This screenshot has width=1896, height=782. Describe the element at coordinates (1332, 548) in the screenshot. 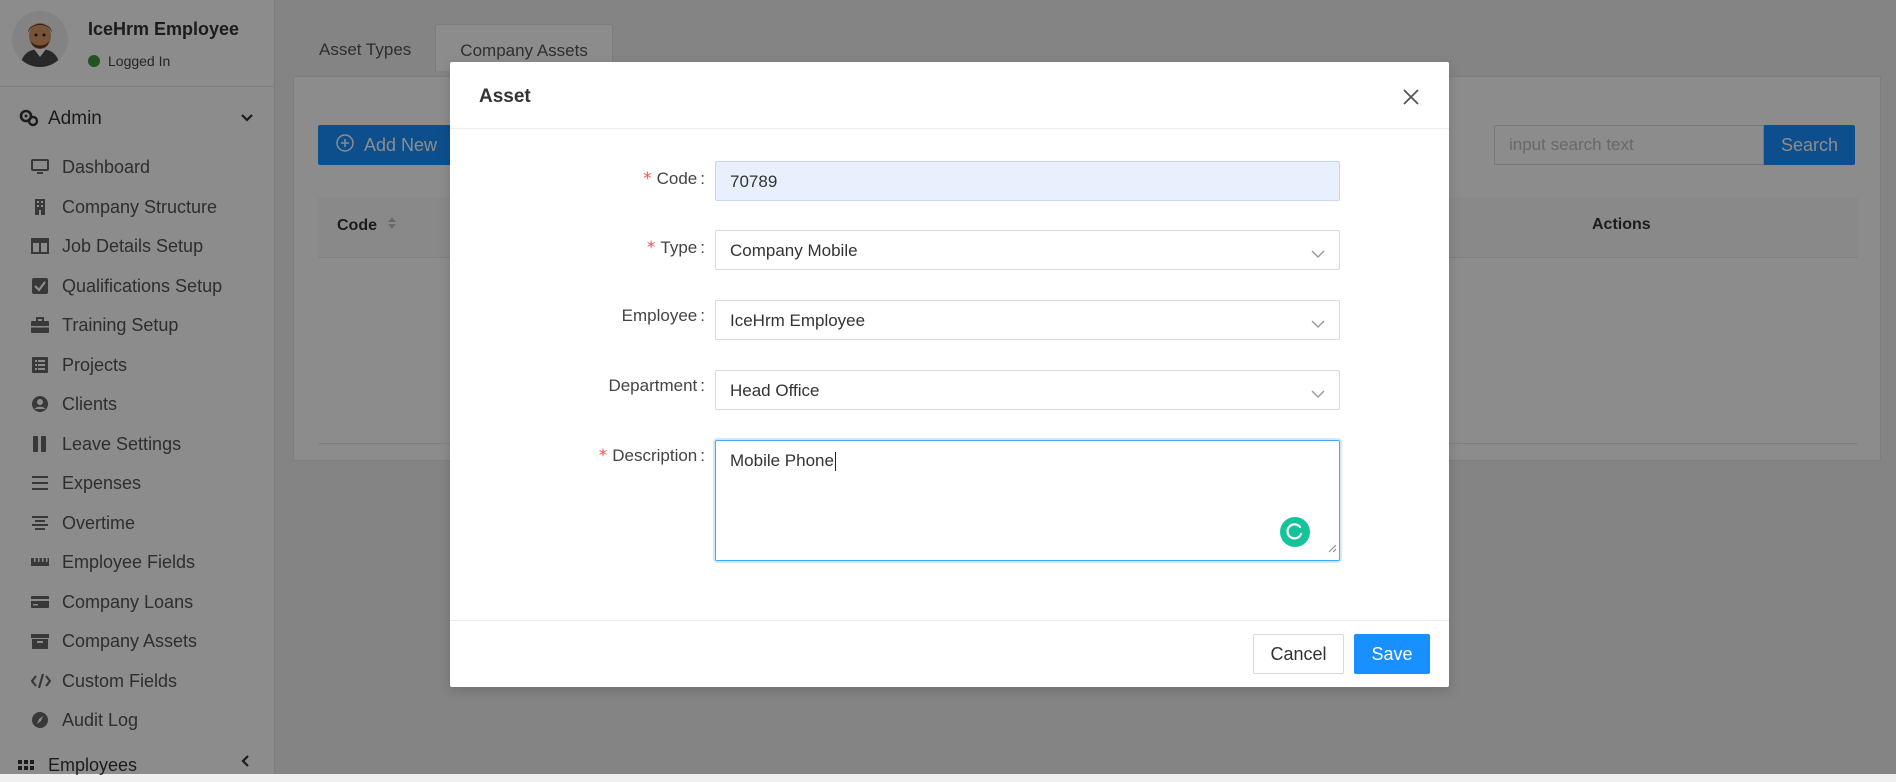

I see `resize-handle-icon` at that location.